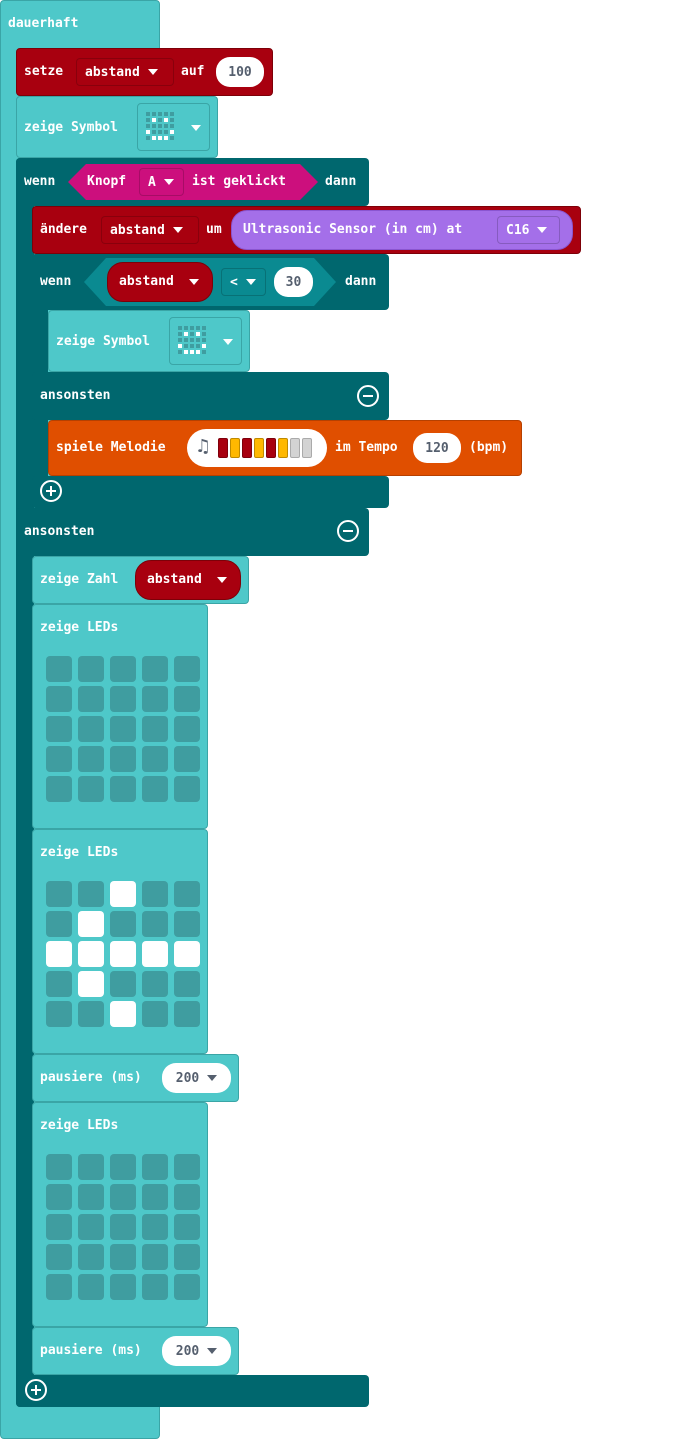  Describe the element at coordinates (293, 282) in the screenshot. I see `compare-value-input: 30` at that location.